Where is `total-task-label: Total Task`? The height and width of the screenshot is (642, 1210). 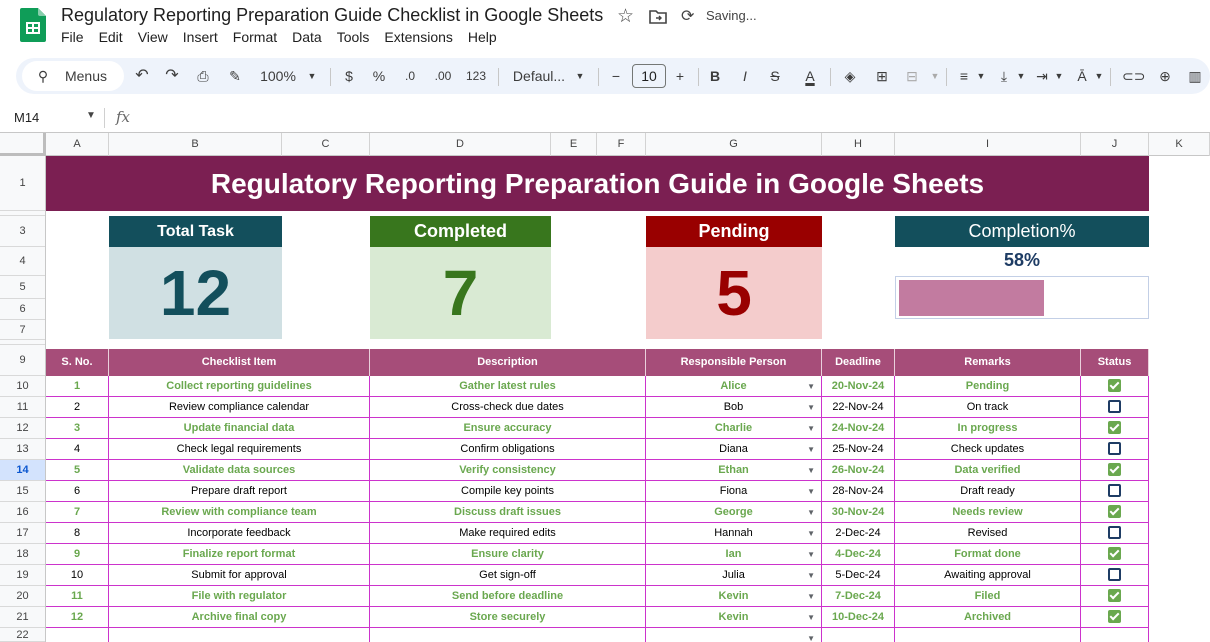
total-task-label: Total Task is located at coordinates (195, 231).